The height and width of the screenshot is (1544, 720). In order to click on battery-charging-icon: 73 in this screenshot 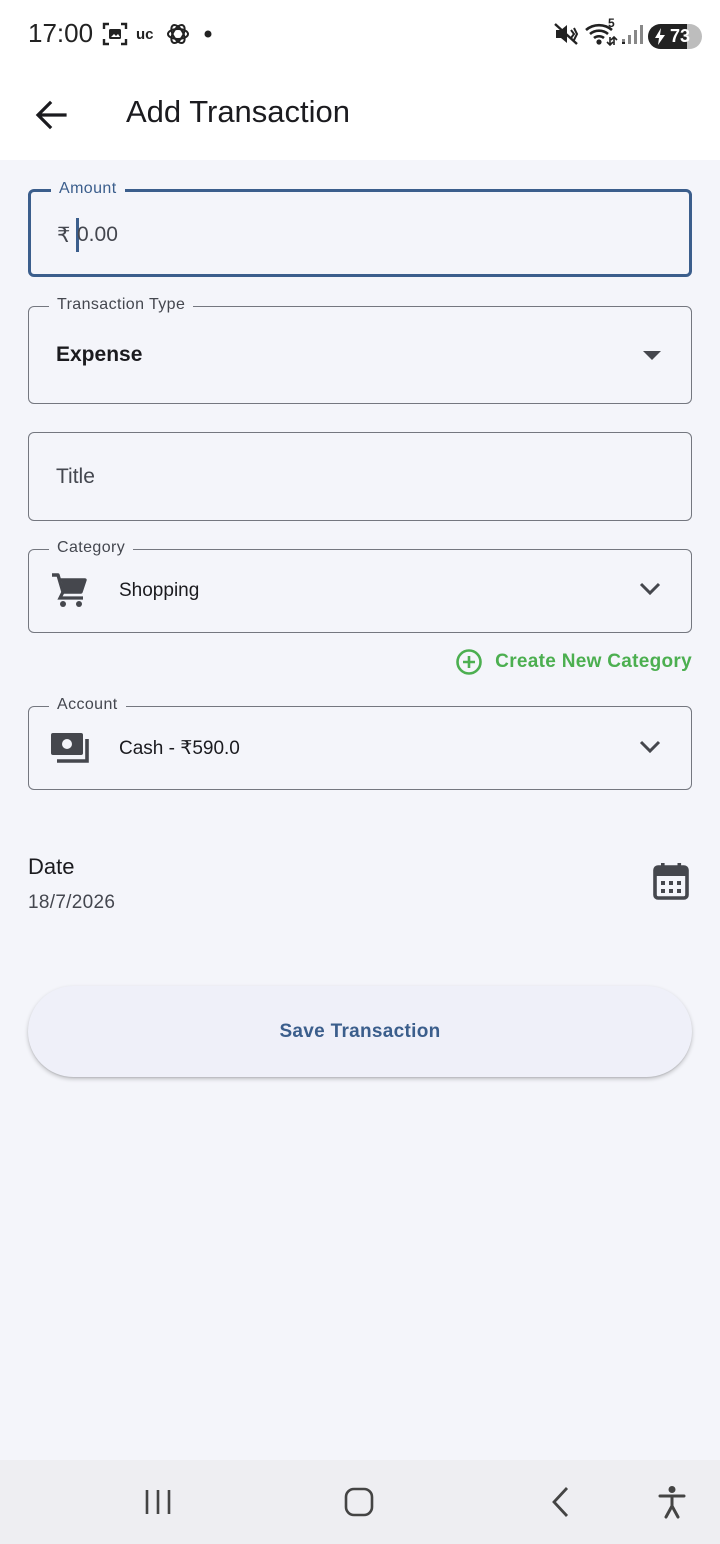, I will do `click(675, 36)`.